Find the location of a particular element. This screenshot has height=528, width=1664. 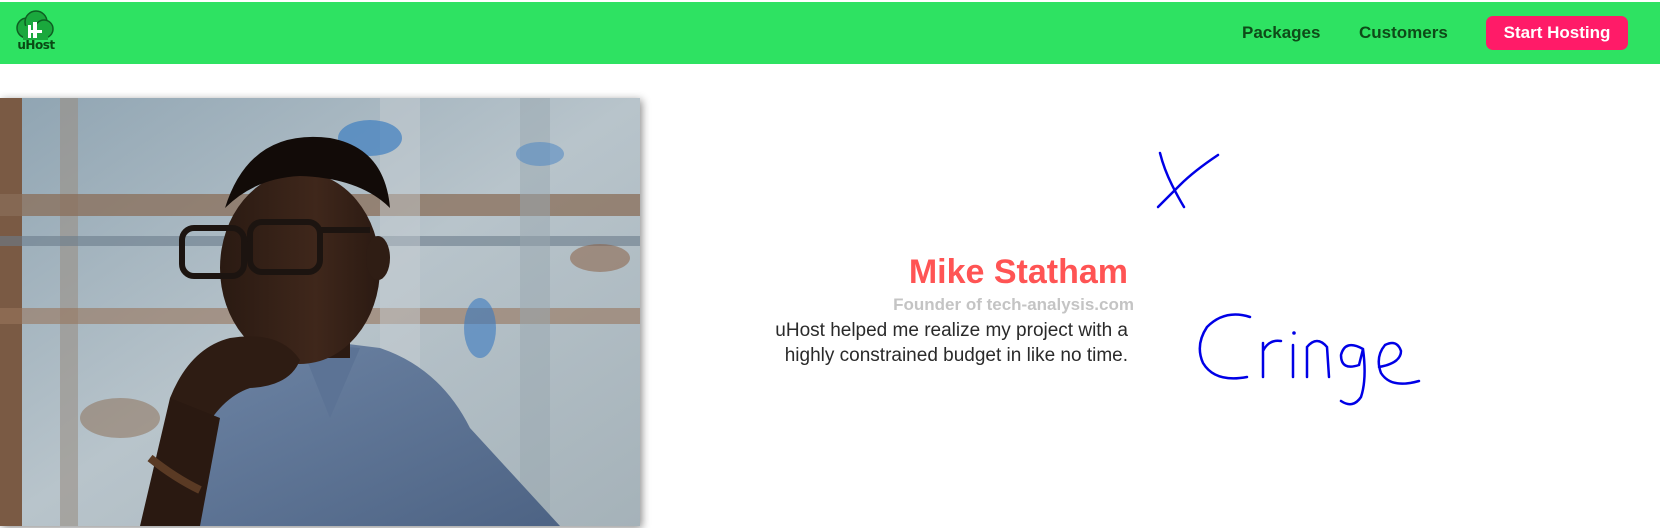

main-header: uHost Packages Customers Start Hosting is located at coordinates (830, 33).